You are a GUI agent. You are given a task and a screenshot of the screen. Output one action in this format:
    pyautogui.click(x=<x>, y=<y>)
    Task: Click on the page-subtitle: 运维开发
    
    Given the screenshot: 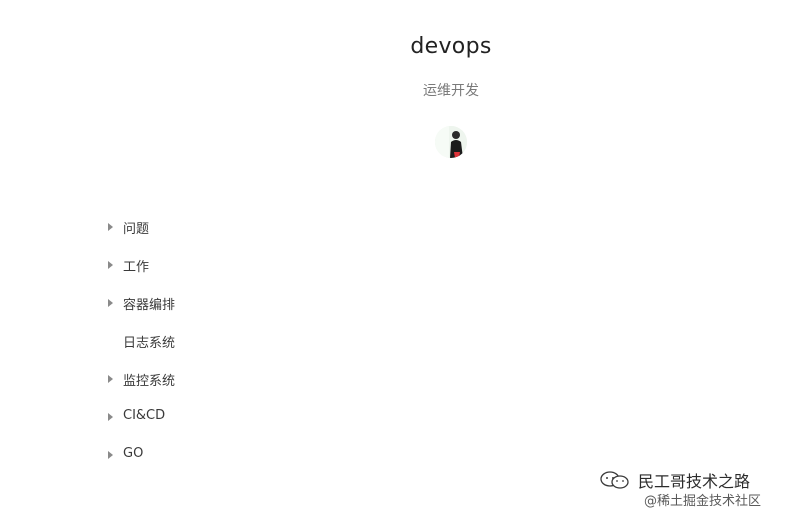 What is the action you would take?
    pyautogui.click(x=451, y=91)
    